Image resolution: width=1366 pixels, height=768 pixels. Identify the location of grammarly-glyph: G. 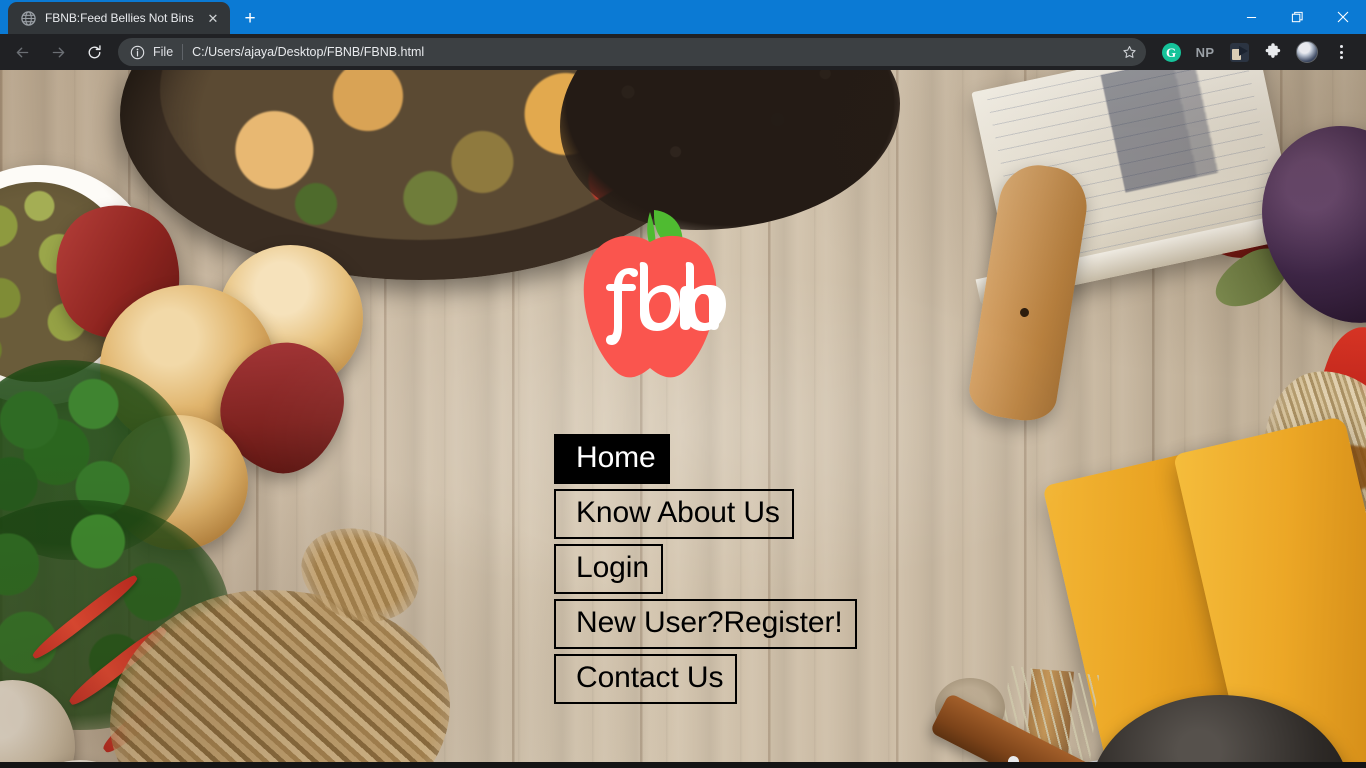
(1171, 52).